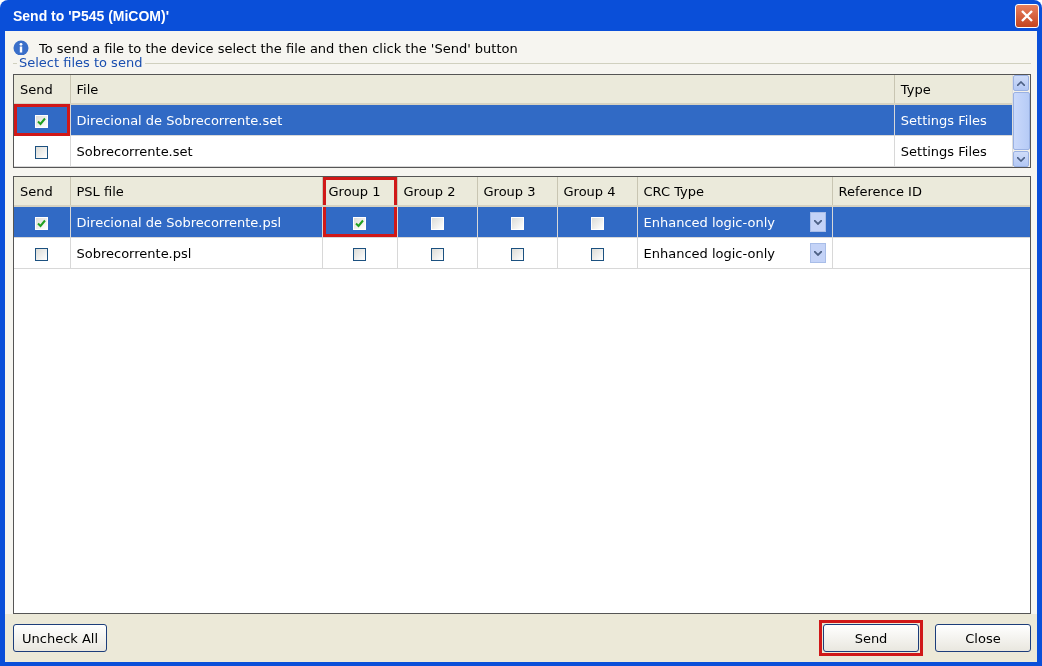 The width and height of the screenshot is (1042, 666). What do you see at coordinates (21, 48) in the screenshot?
I see `info-icon` at bounding box center [21, 48].